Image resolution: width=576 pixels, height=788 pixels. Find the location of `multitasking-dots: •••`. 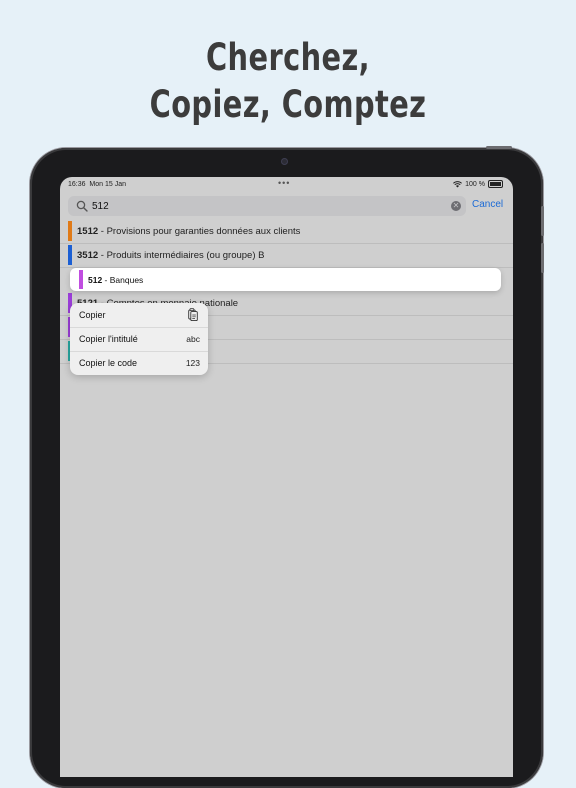

multitasking-dots: ••• is located at coordinates (284, 183).